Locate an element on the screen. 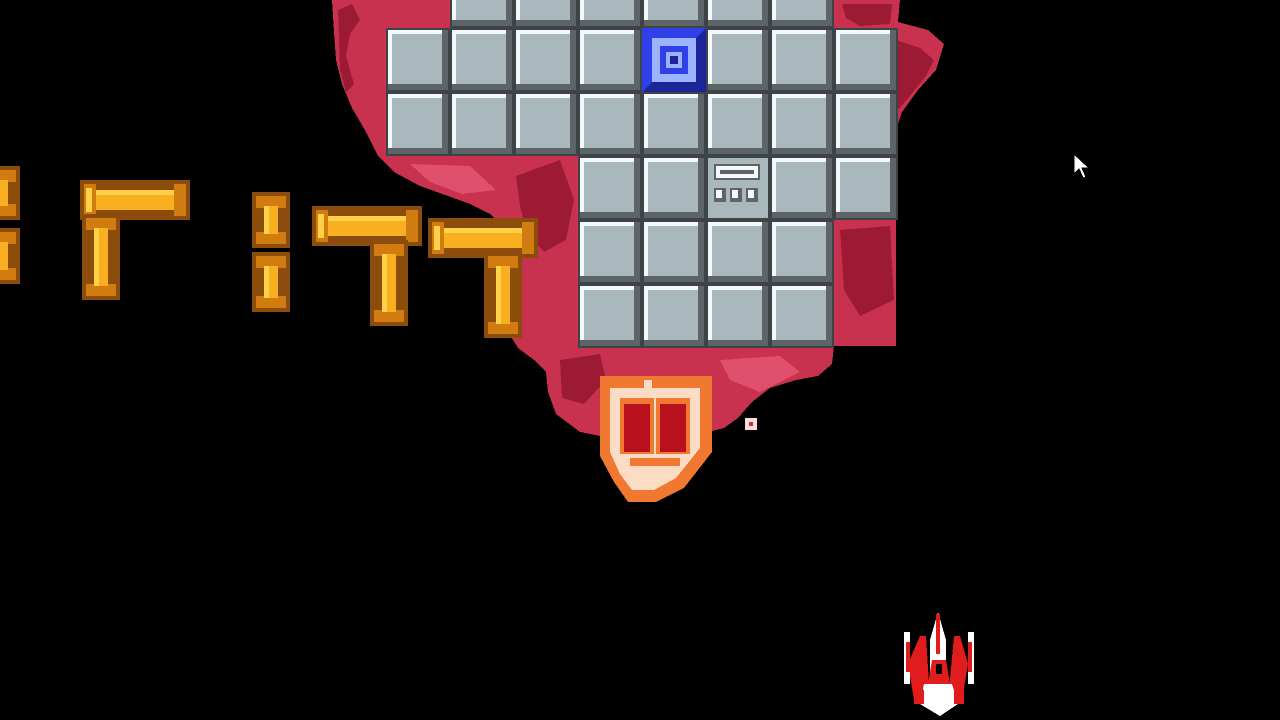 This screenshot has width=1280, height=720. ground-panel-icon is located at coordinates (738, 188).